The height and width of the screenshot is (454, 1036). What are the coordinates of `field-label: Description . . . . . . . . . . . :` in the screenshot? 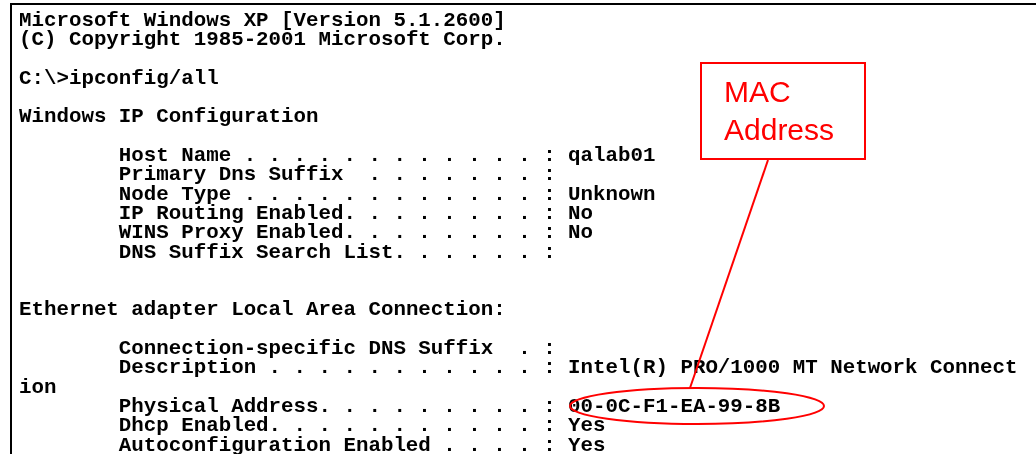 It's located at (337, 368).